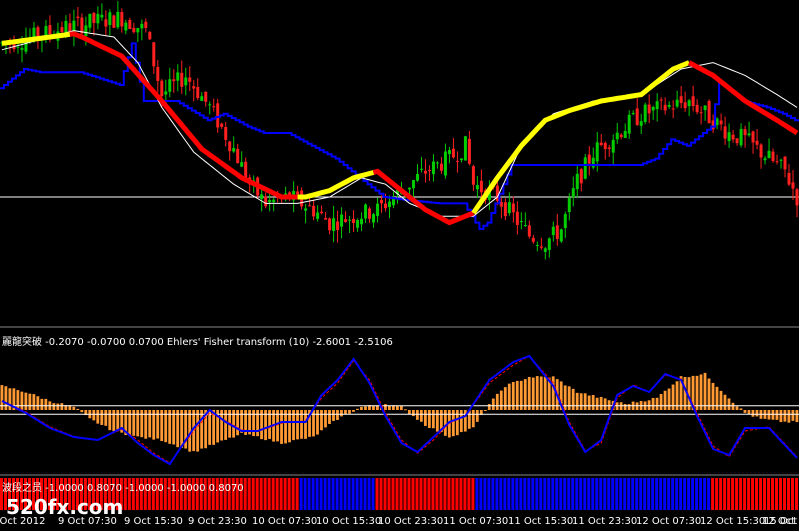 The image size is (799, 531). What do you see at coordinates (64, 507) in the screenshot?
I see `watermark: 520fx.com` at bounding box center [64, 507].